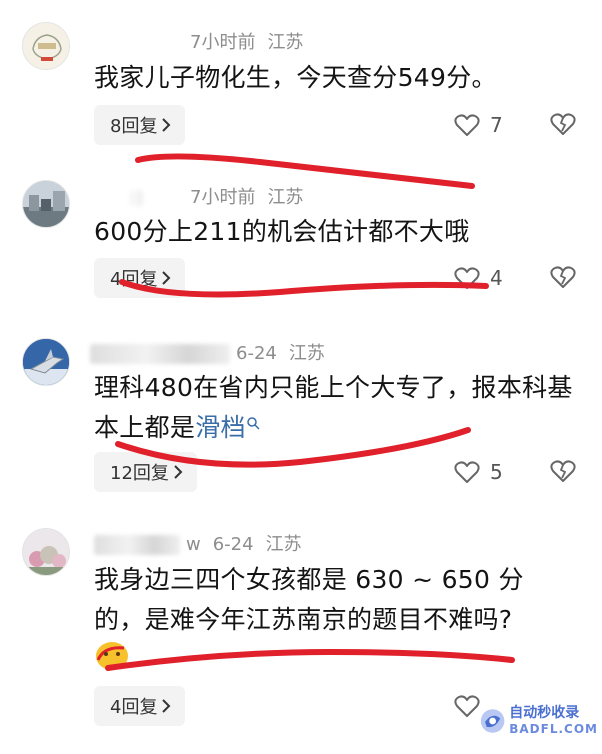  I want to click on comment-actions: 4, so click(524, 278).